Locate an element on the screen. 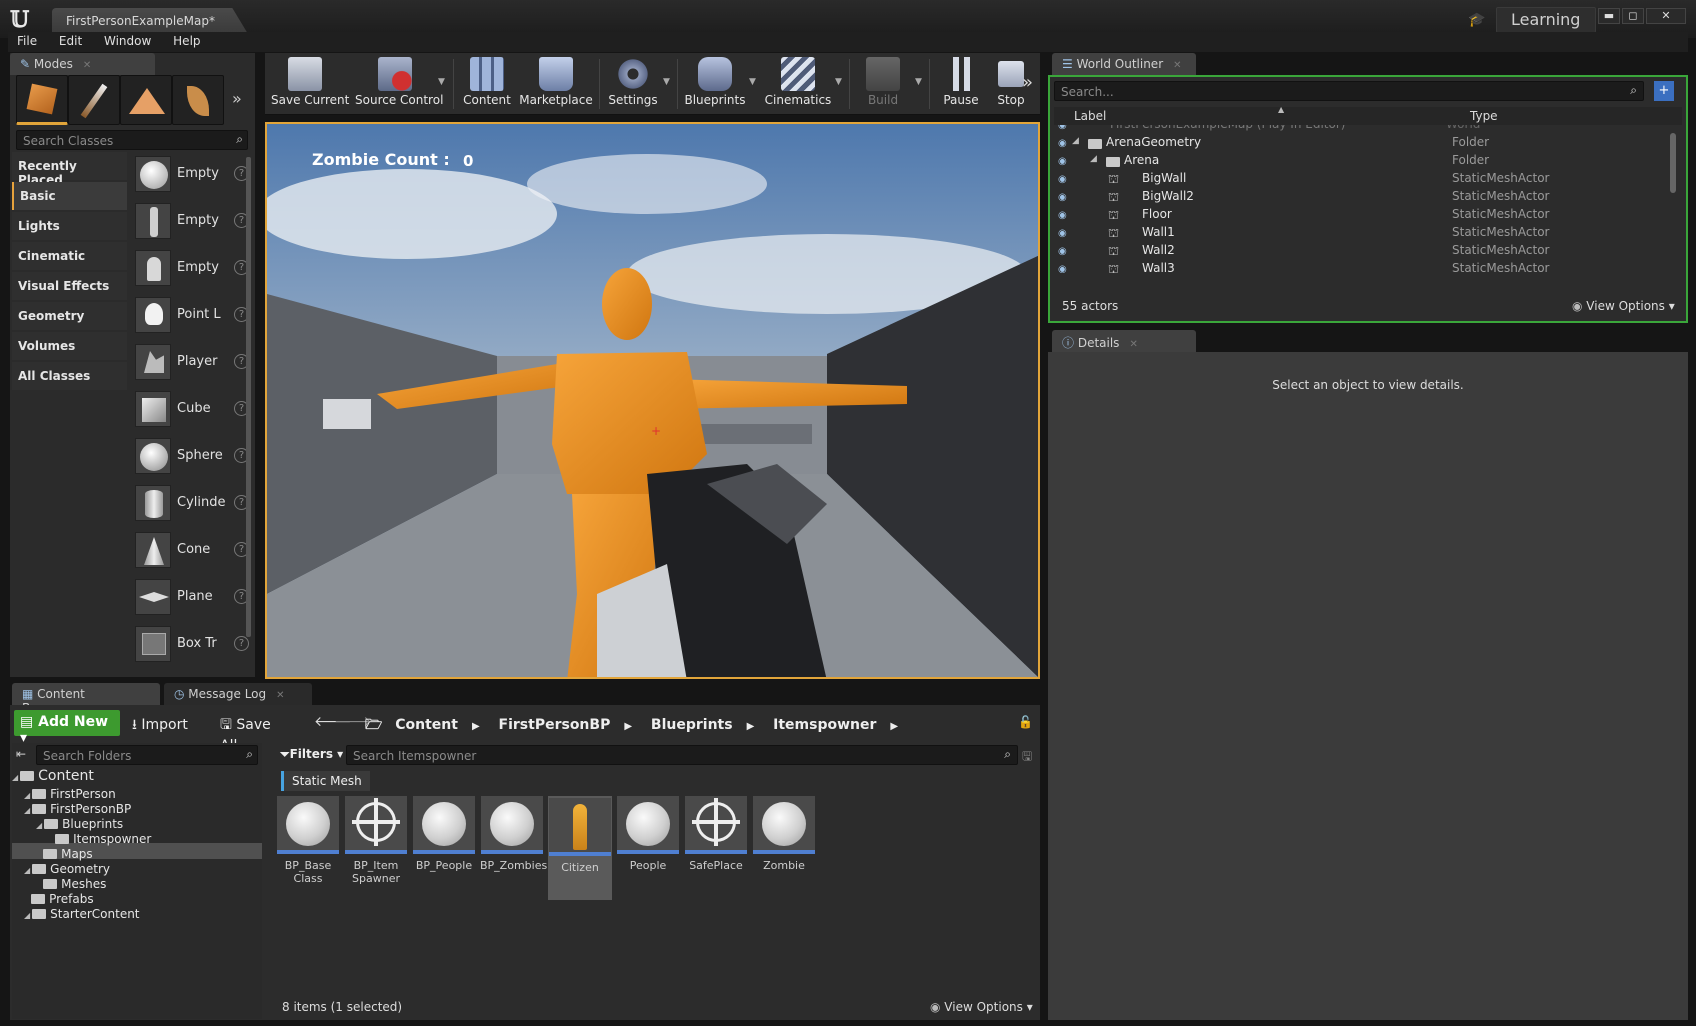 The image size is (1696, 1026). add-new-button: ▤ Add New ▾ is located at coordinates (67, 728).